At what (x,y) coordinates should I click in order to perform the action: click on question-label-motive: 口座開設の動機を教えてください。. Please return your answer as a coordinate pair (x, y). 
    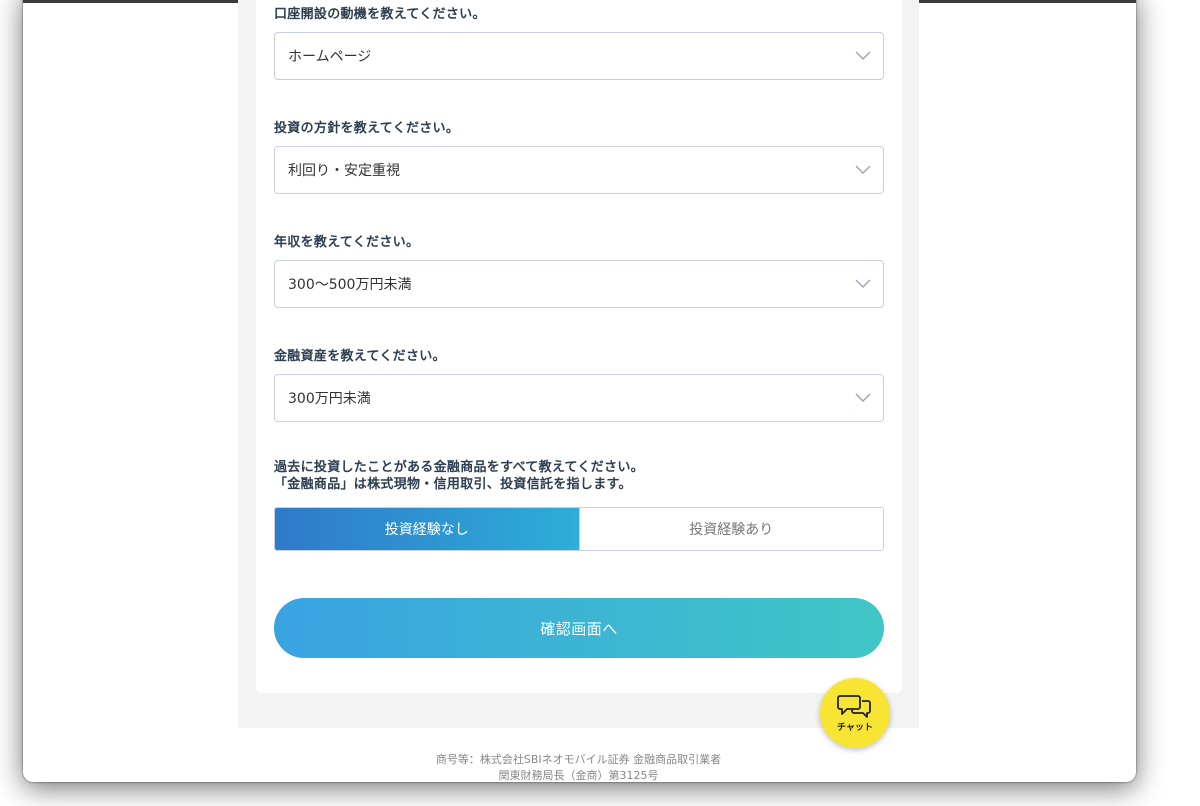
    Looking at the image, I should click on (380, 14).